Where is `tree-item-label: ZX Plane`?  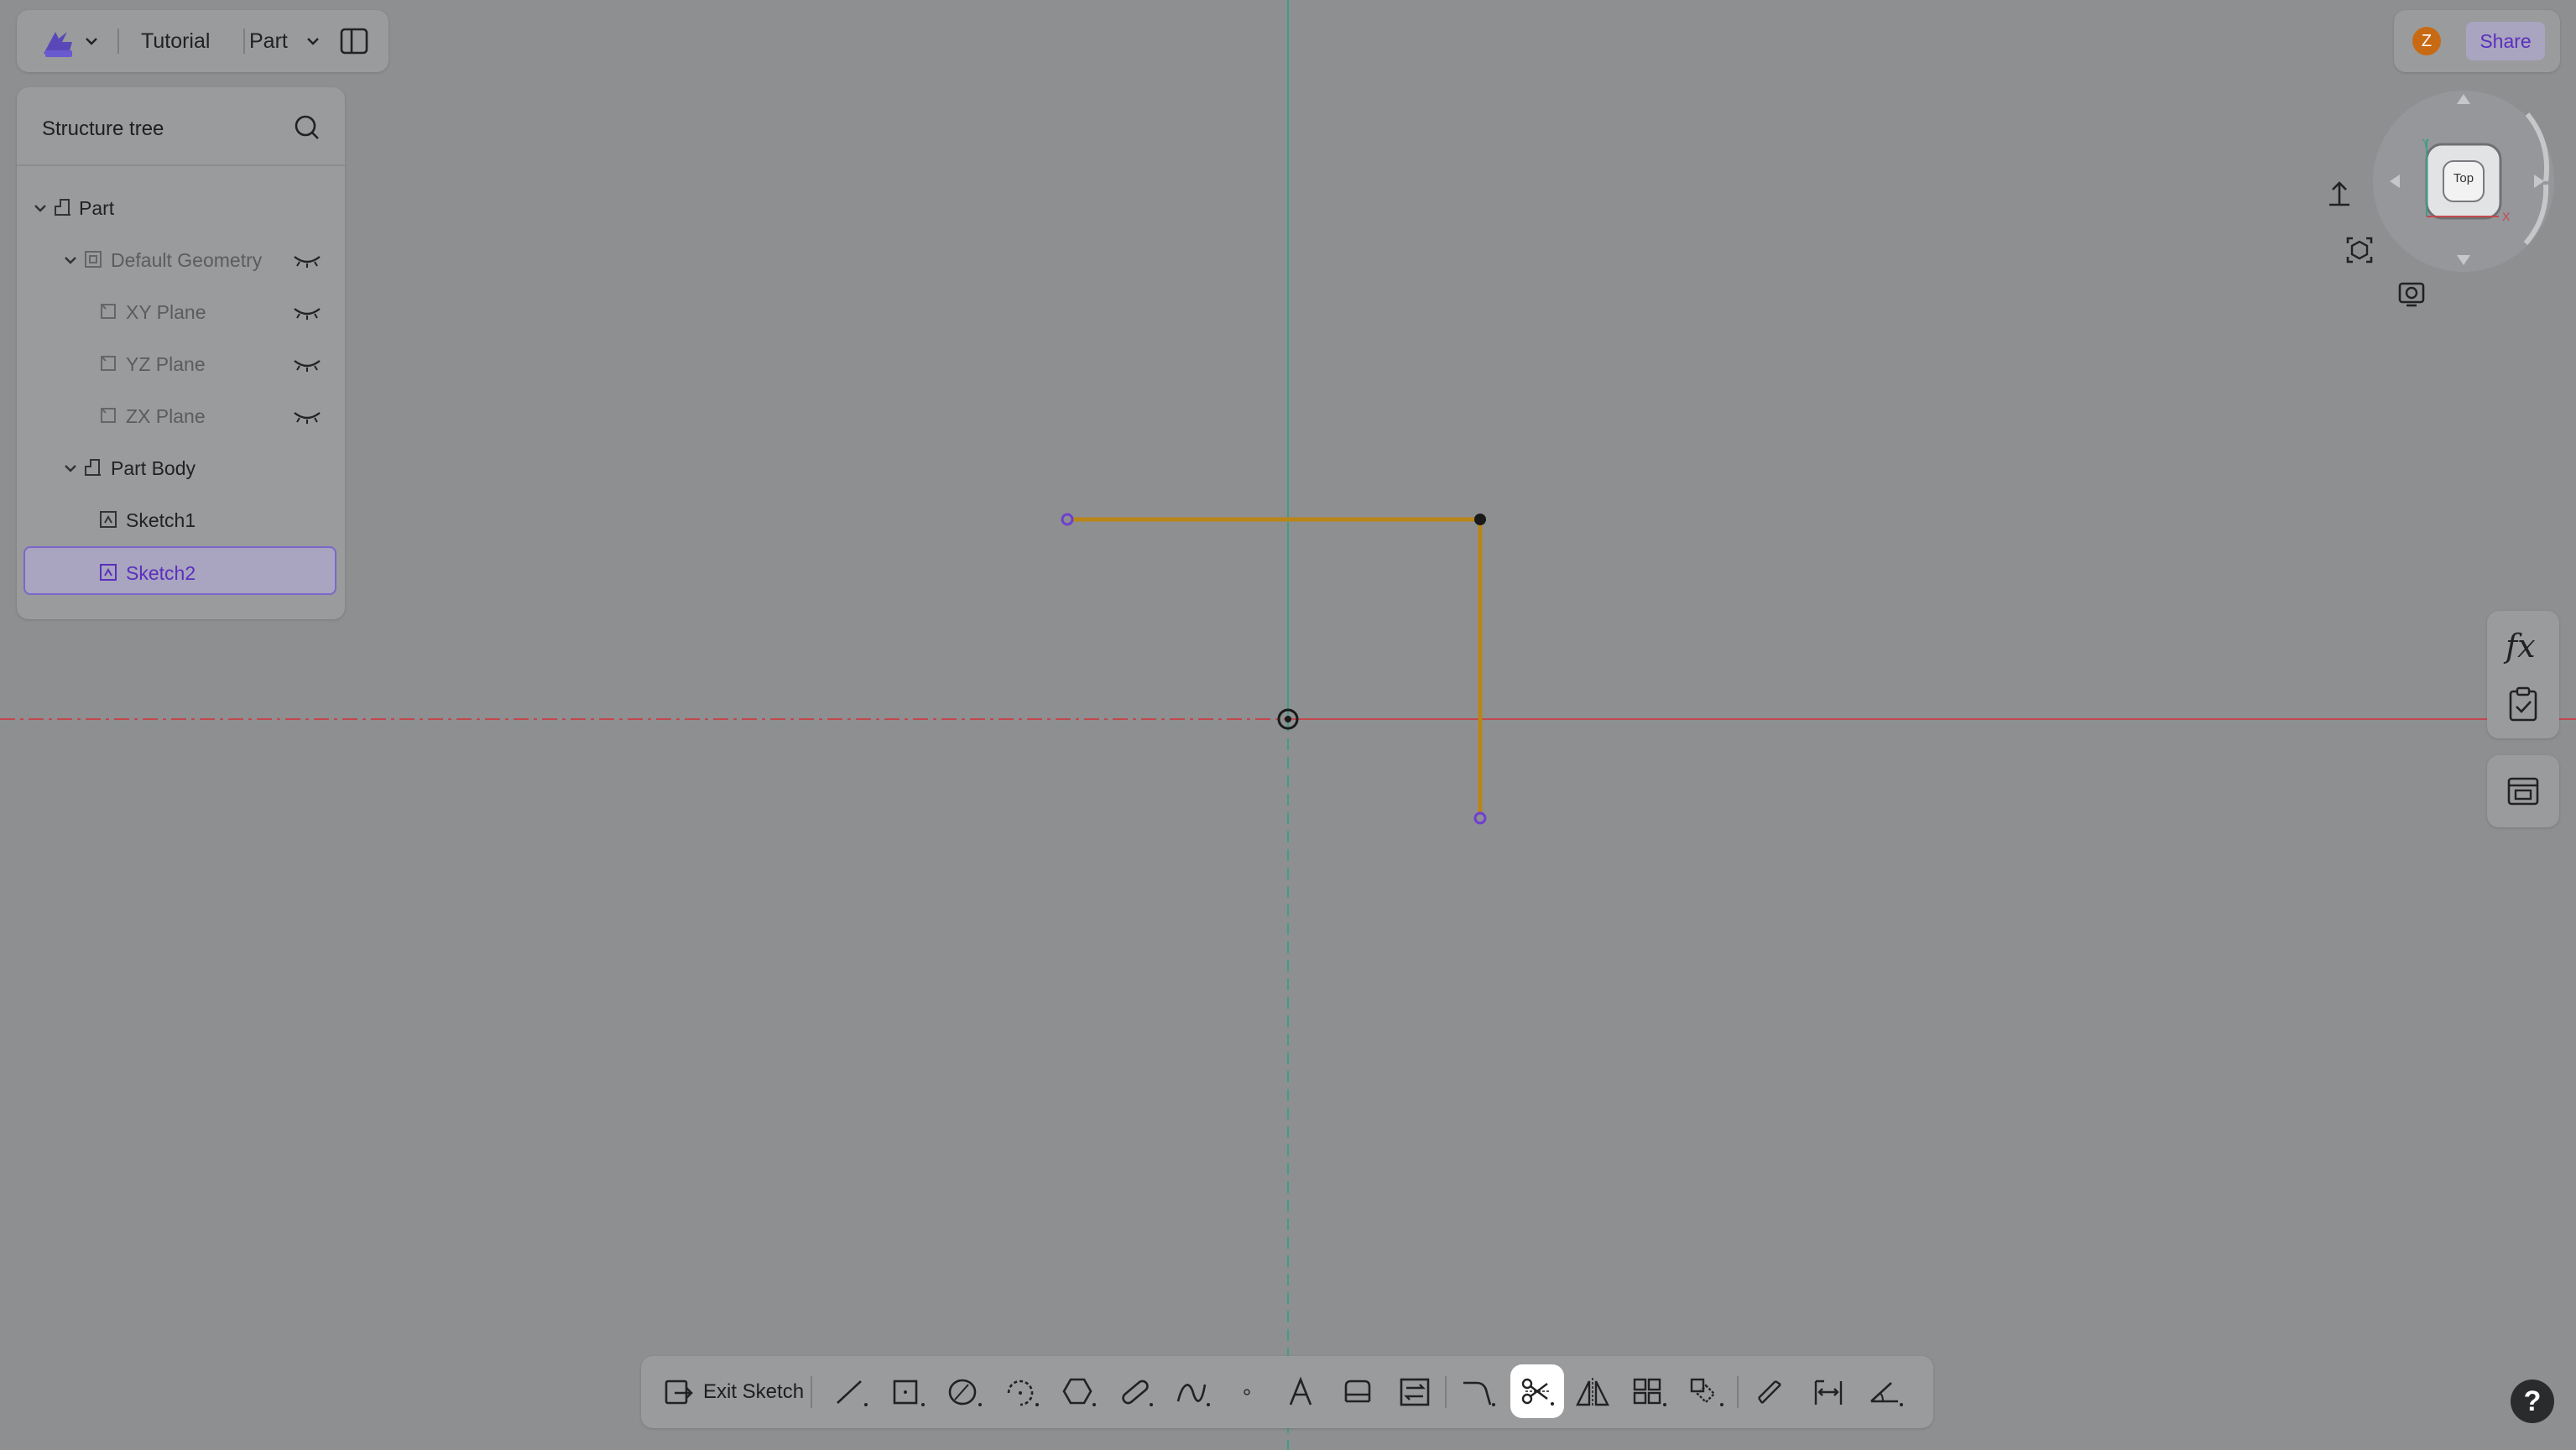
tree-item-label: ZX Plane is located at coordinates (166, 416).